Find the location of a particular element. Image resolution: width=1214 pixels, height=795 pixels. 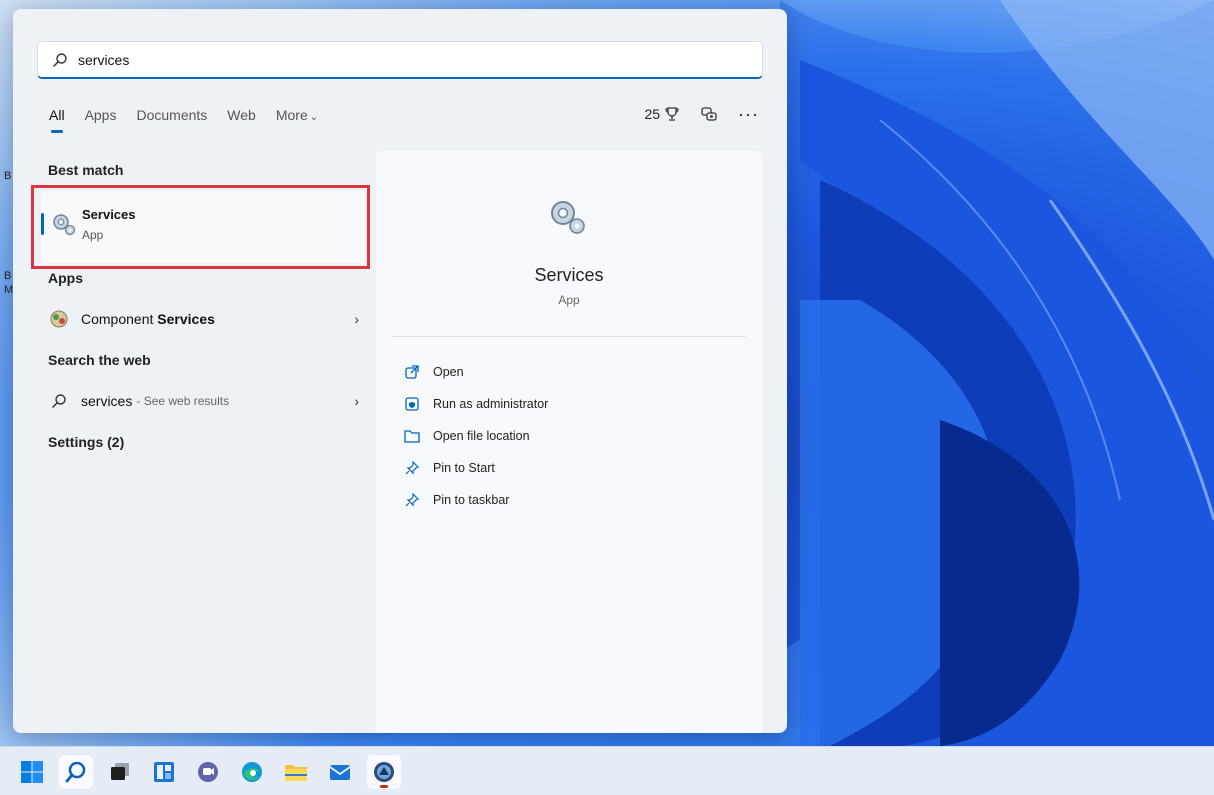

settings-heading: Settings (2) is located at coordinates (86, 442).